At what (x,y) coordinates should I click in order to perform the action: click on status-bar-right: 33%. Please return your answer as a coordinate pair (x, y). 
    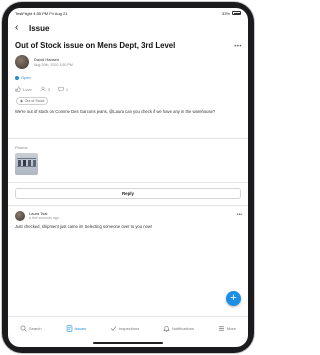
    Looking at the image, I should click on (231, 13).